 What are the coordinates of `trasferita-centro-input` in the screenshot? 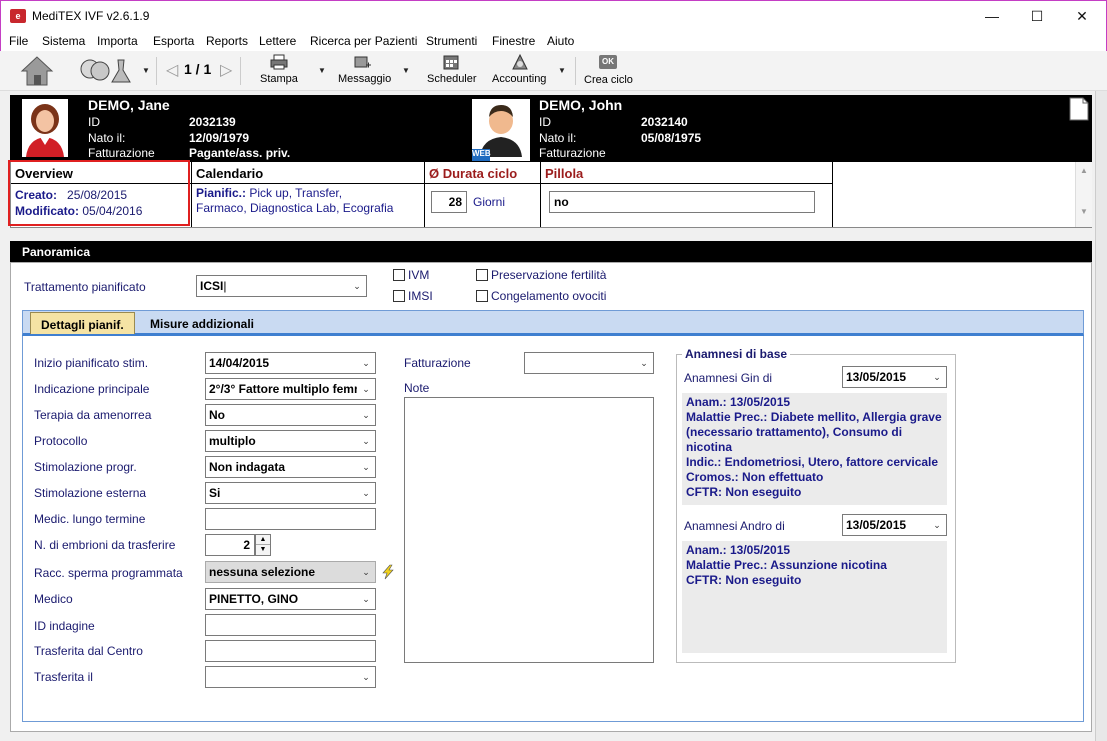 It's located at (290, 651).